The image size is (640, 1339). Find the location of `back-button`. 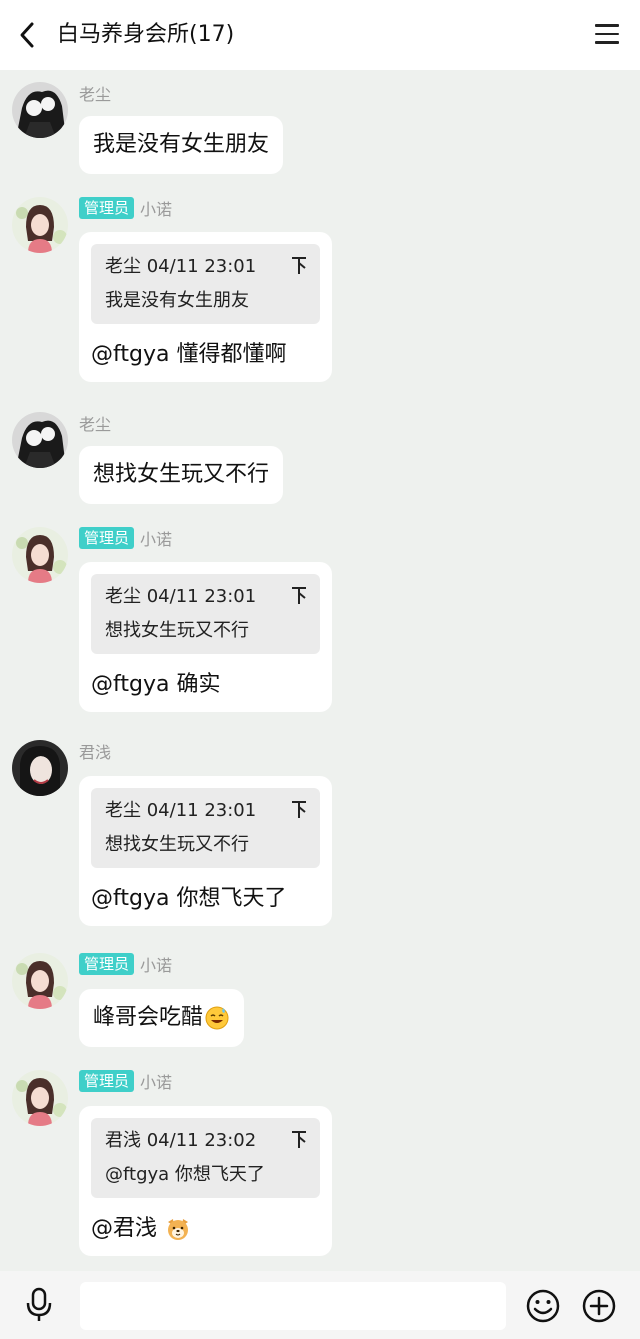

back-button is located at coordinates (29, 35).